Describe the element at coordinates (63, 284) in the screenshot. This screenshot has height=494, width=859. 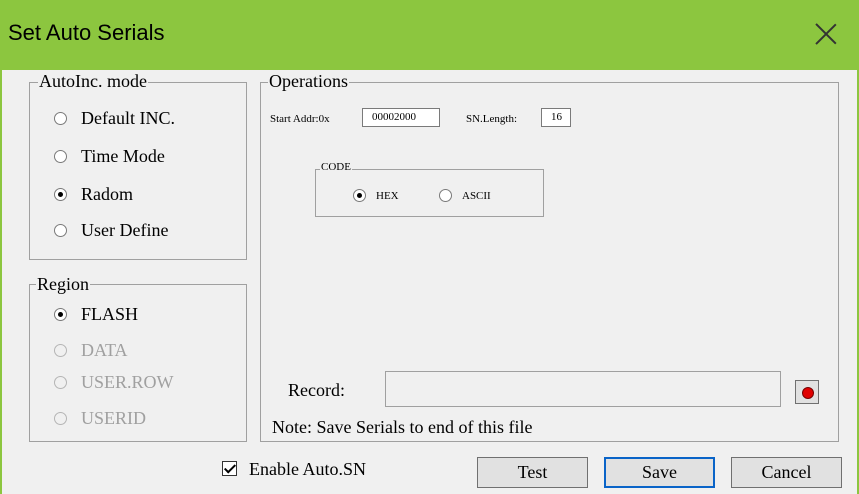
I see `region-legend: Region` at that location.